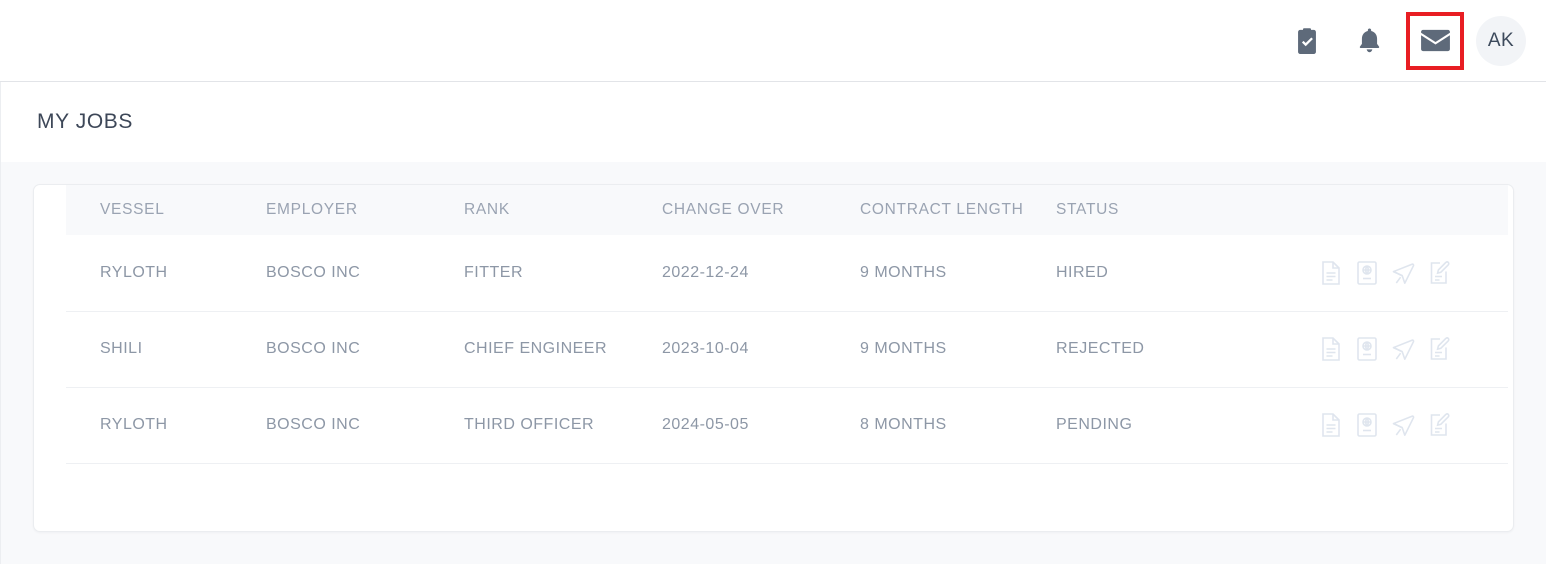 Image resolution: width=1546 pixels, height=564 pixels. I want to click on cell-change-over: 2023-10-04, so click(757, 349).